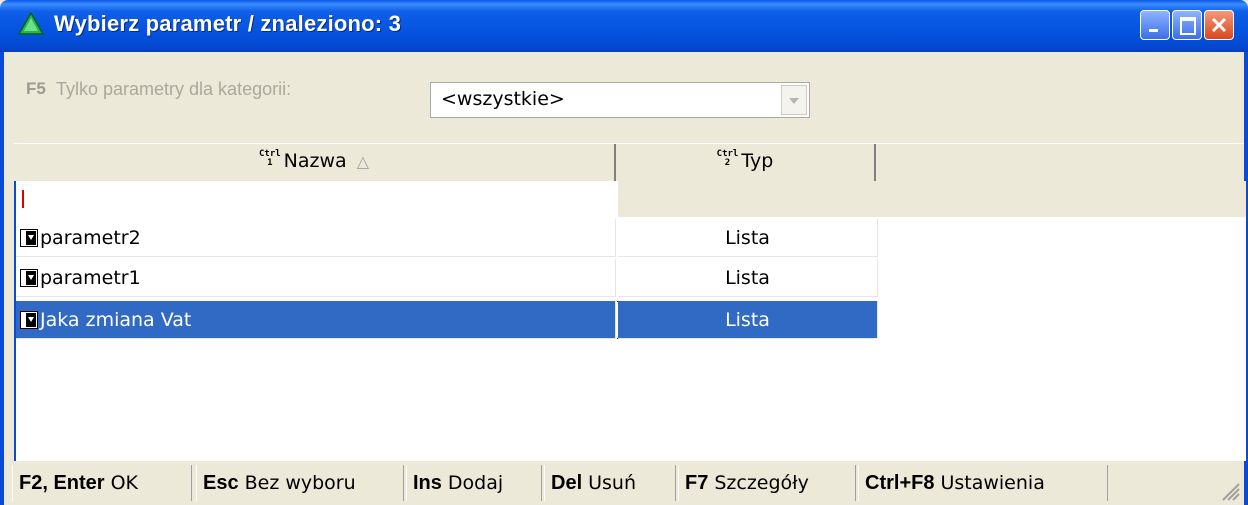  I want to click on column-header-typ: Ctrl 2 Typ, so click(746, 163).